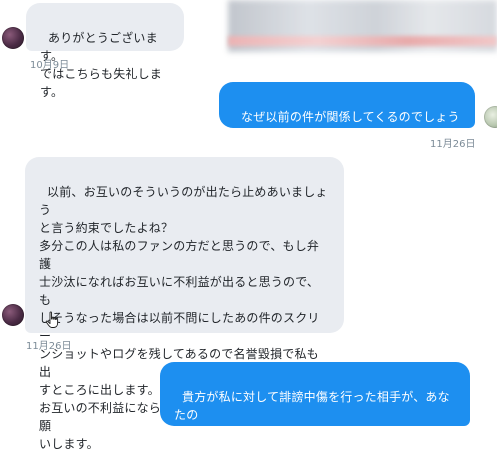 This screenshot has height=460, width=497. Describe the element at coordinates (362, 41) in the screenshot. I see `redacted-header-highlight` at that location.